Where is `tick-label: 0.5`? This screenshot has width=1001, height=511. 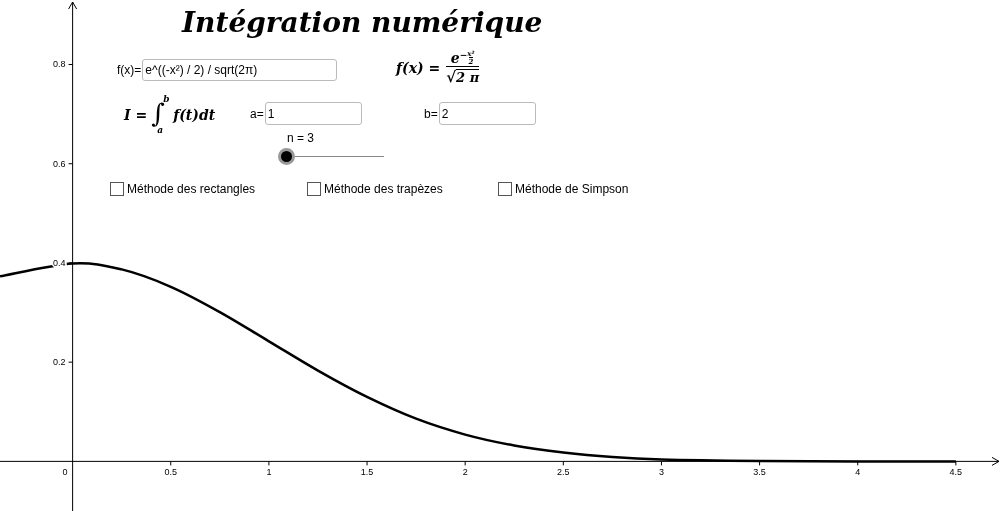 tick-label: 0.5 is located at coordinates (170, 472).